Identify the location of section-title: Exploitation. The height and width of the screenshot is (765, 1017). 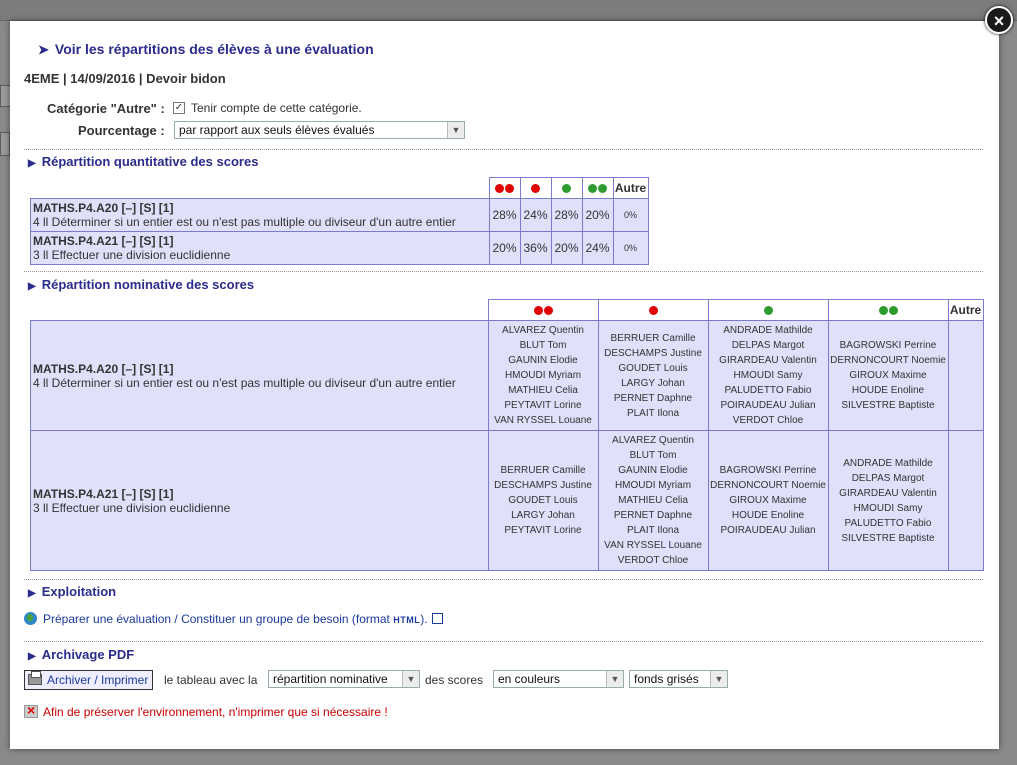
(79, 591).